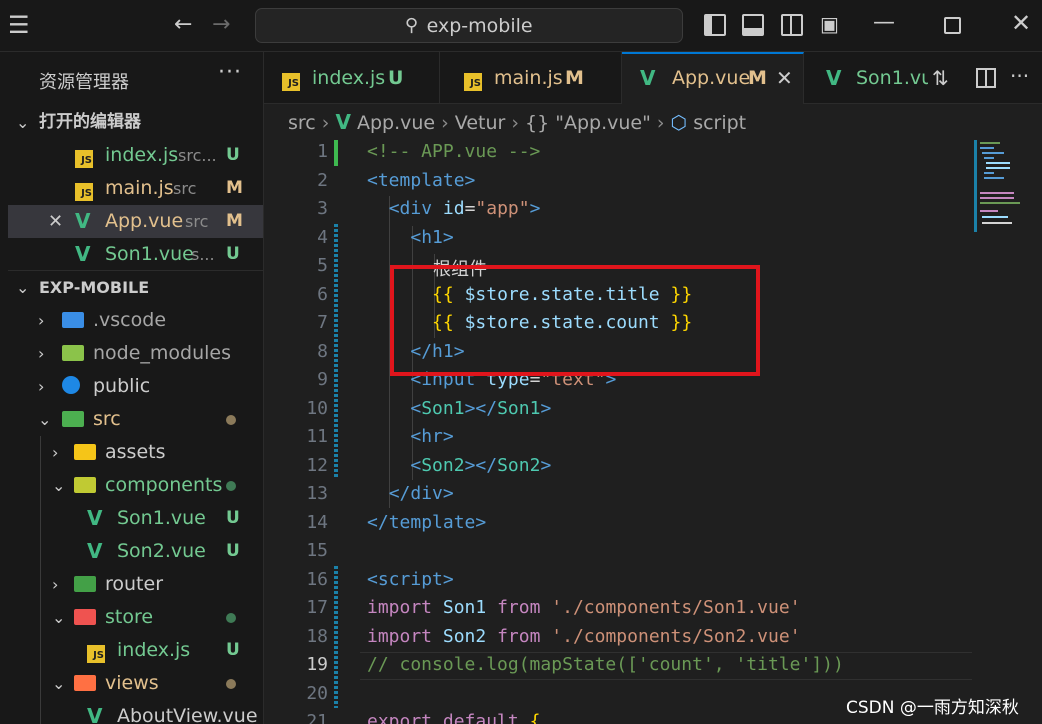  I want to click on line-number: 2, so click(322, 180).